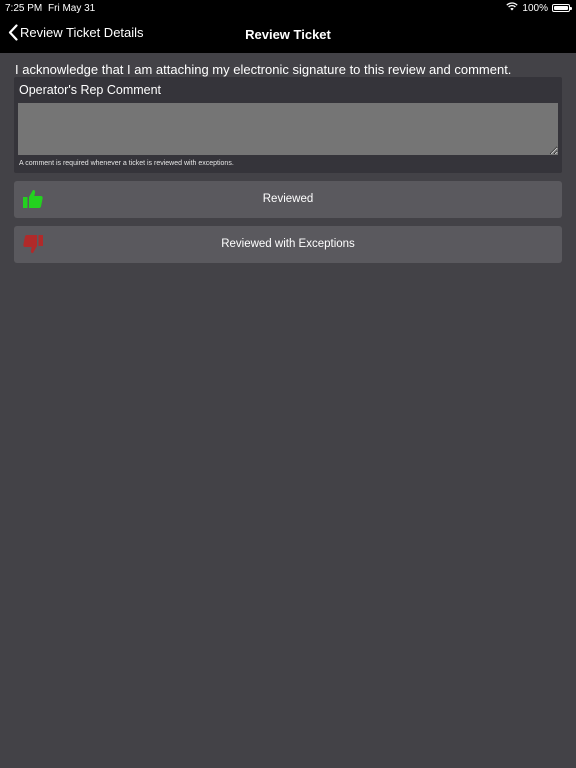 The width and height of the screenshot is (576, 768). What do you see at coordinates (288, 129) in the screenshot?
I see `comment-input` at bounding box center [288, 129].